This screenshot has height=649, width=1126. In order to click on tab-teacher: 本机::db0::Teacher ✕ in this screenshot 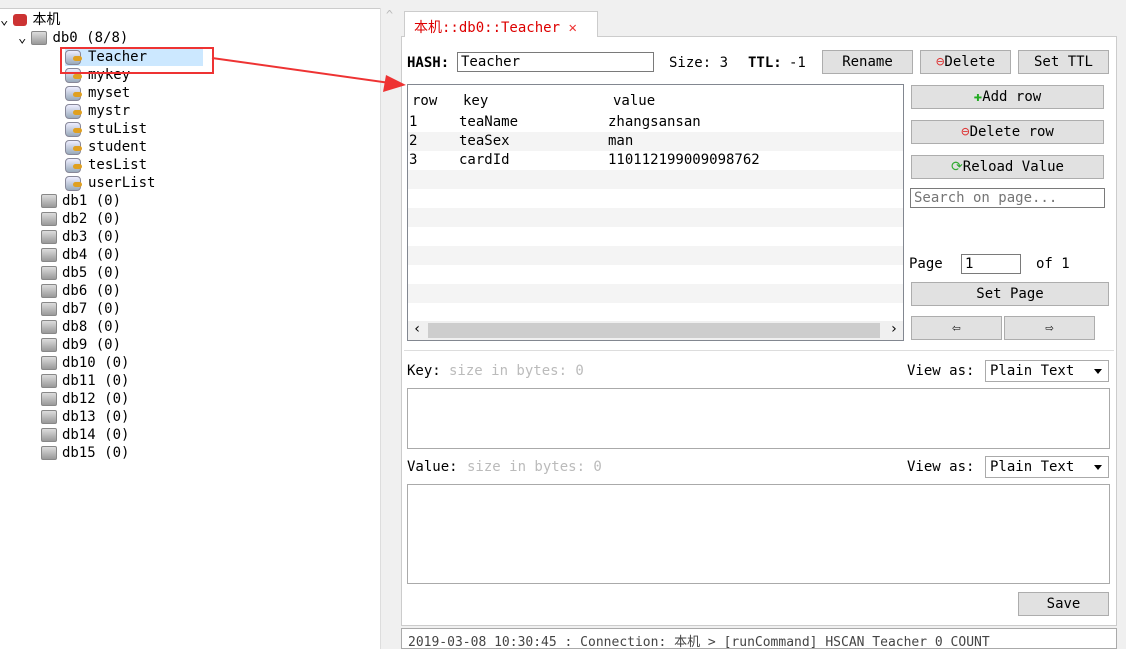, I will do `click(501, 24)`.